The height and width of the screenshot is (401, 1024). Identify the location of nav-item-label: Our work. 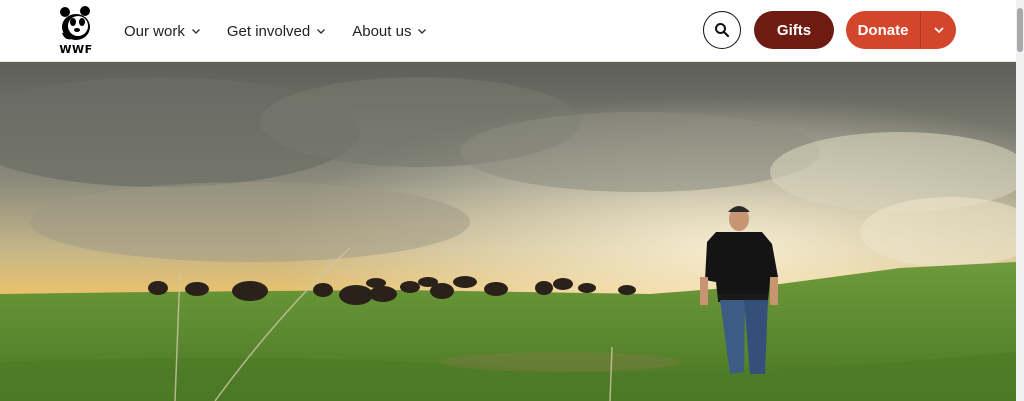
(154, 31).